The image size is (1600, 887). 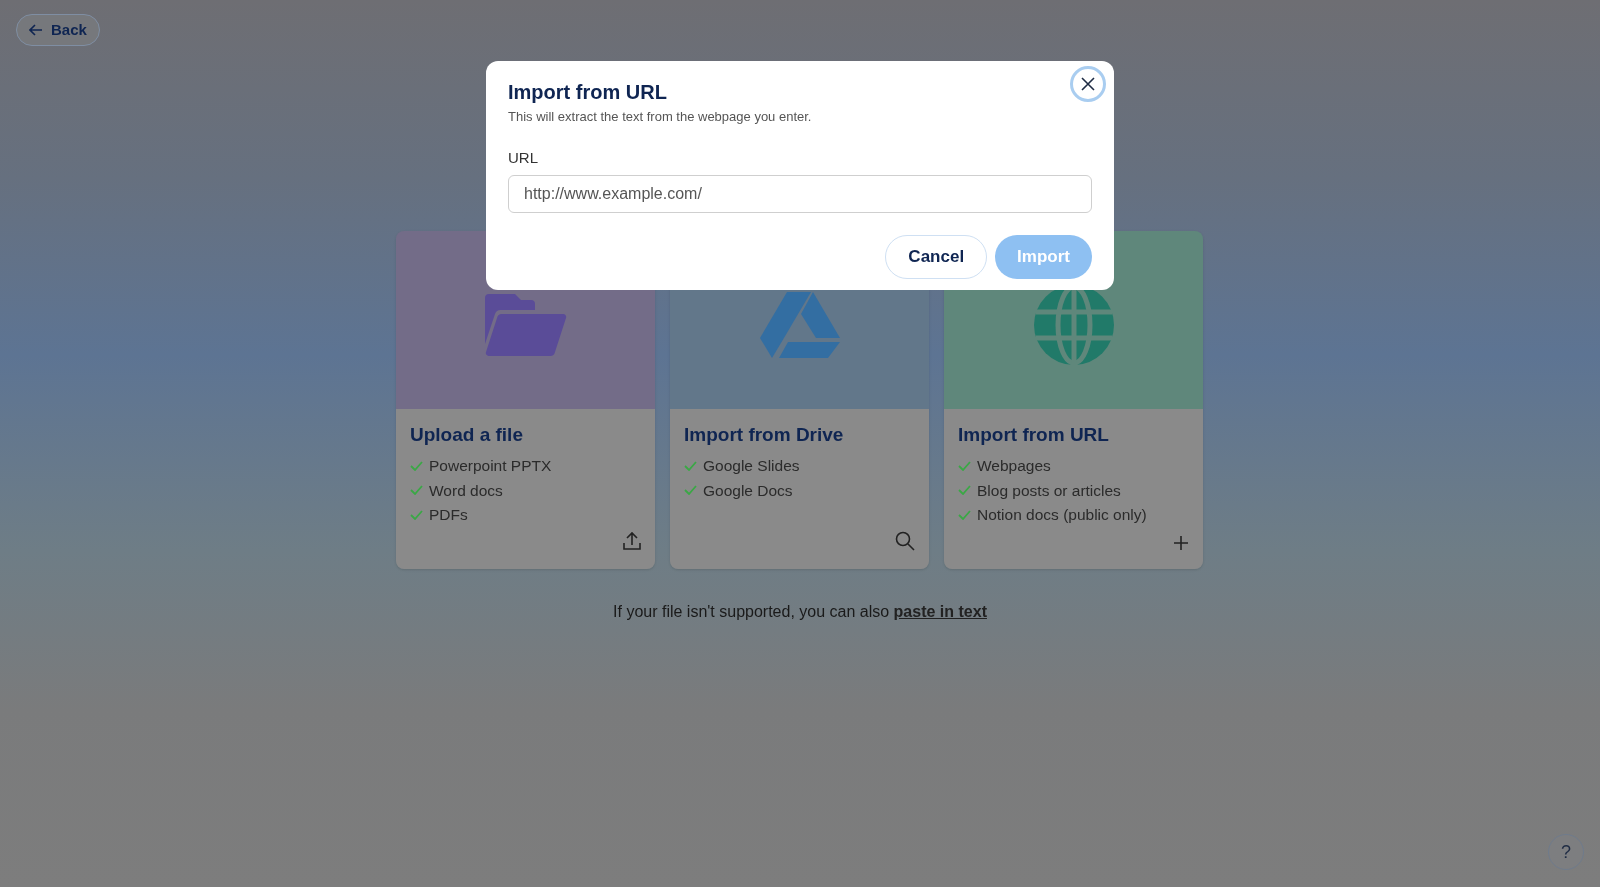 I want to click on feature-text: Notion docs (public only), so click(x=1062, y=515).